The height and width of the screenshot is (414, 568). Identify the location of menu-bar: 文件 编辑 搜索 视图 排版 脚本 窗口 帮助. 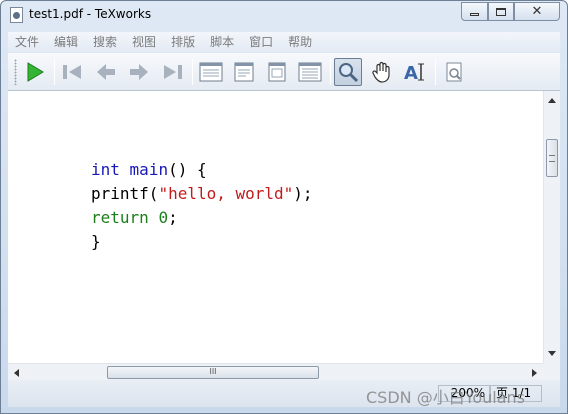
(284, 42).